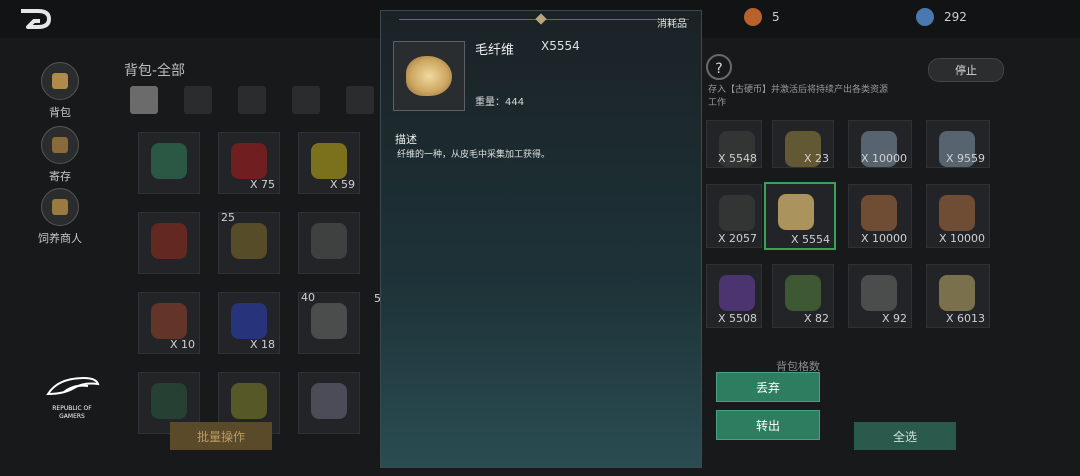 This screenshot has width=1080, height=476. What do you see at coordinates (262, 344) in the screenshot?
I see `slot-count: X 18` at bounding box center [262, 344].